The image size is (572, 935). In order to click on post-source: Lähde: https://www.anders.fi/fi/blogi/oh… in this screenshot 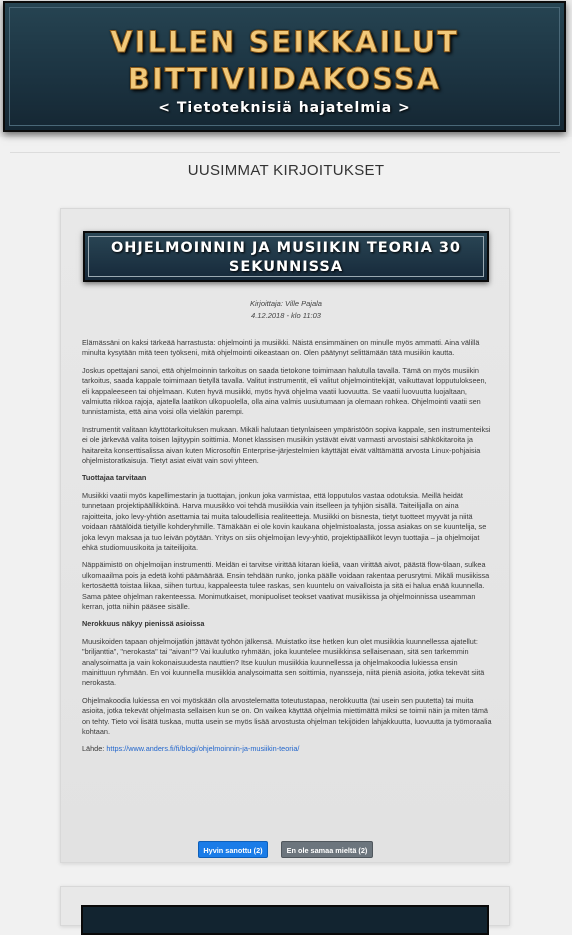, I will do `click(287, 749)`.